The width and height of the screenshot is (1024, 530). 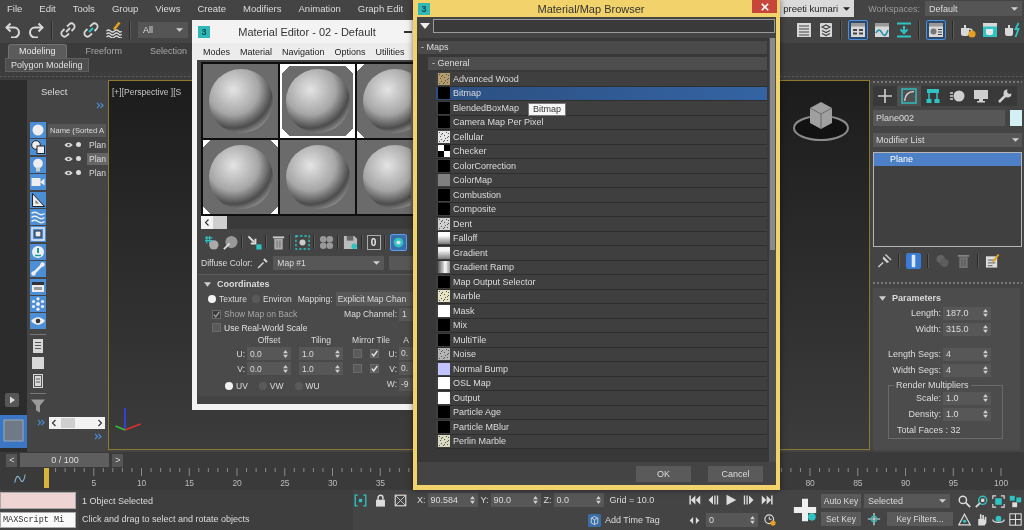 I want to click on number-field: 315.0, so click(x=967, y=329).